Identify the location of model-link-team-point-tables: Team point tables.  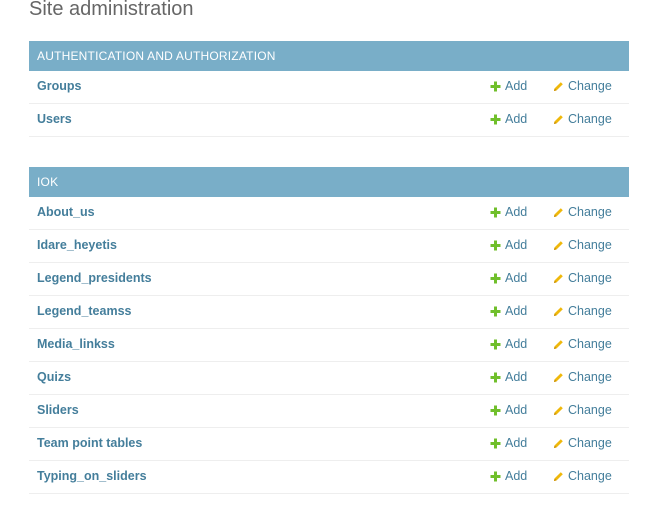
(89, 443).